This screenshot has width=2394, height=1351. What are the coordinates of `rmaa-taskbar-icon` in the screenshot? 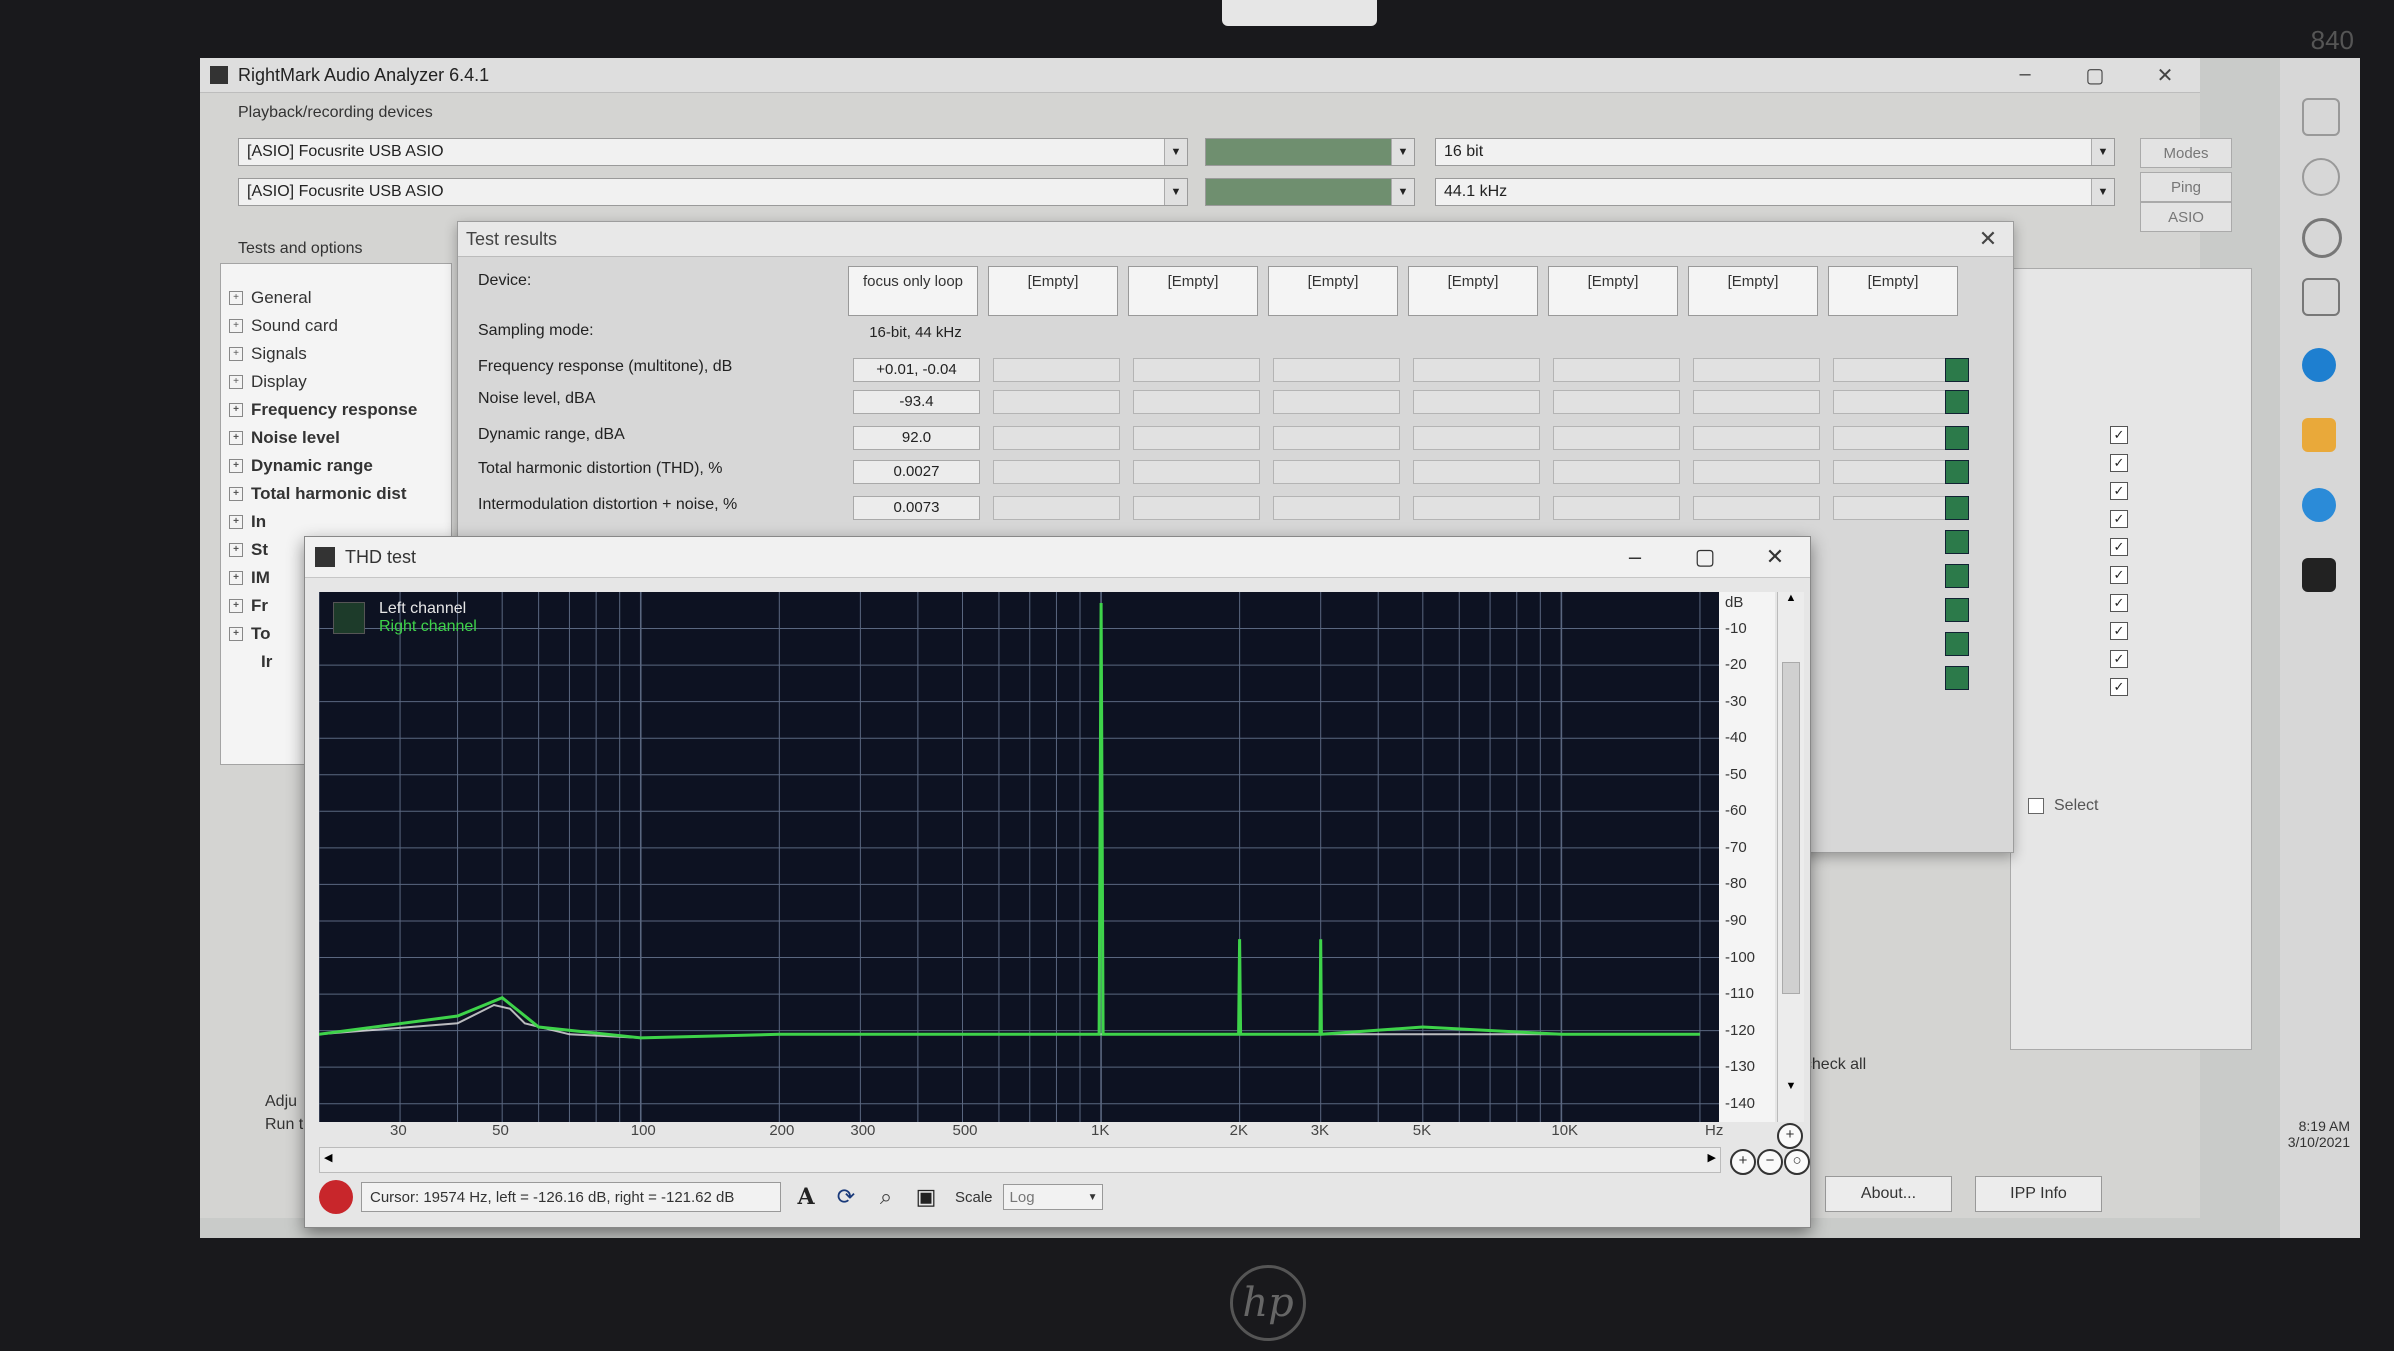 It's located at (2319, 575).